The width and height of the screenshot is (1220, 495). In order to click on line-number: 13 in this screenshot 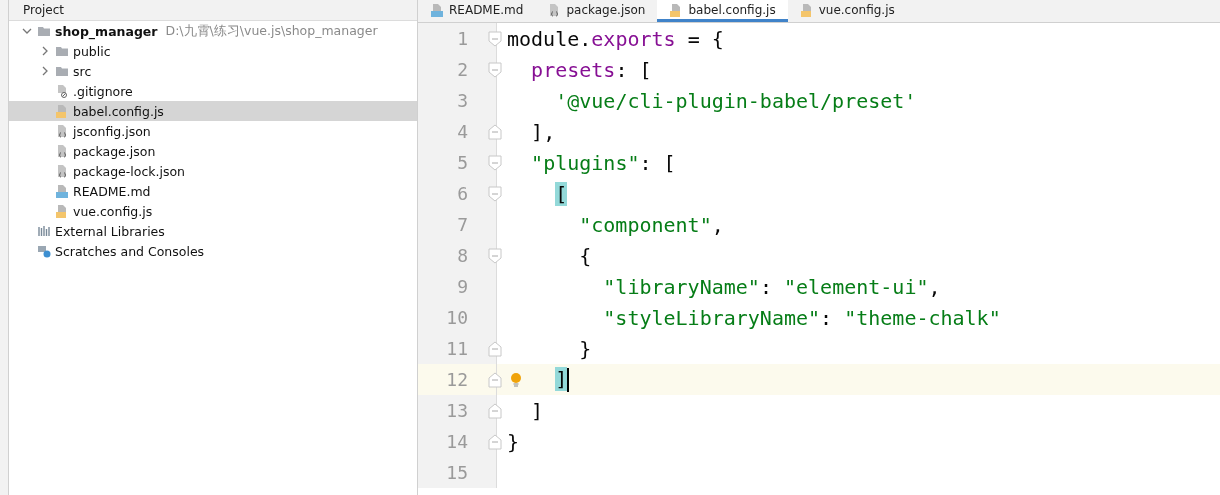, I will do `click(456, 410)`.